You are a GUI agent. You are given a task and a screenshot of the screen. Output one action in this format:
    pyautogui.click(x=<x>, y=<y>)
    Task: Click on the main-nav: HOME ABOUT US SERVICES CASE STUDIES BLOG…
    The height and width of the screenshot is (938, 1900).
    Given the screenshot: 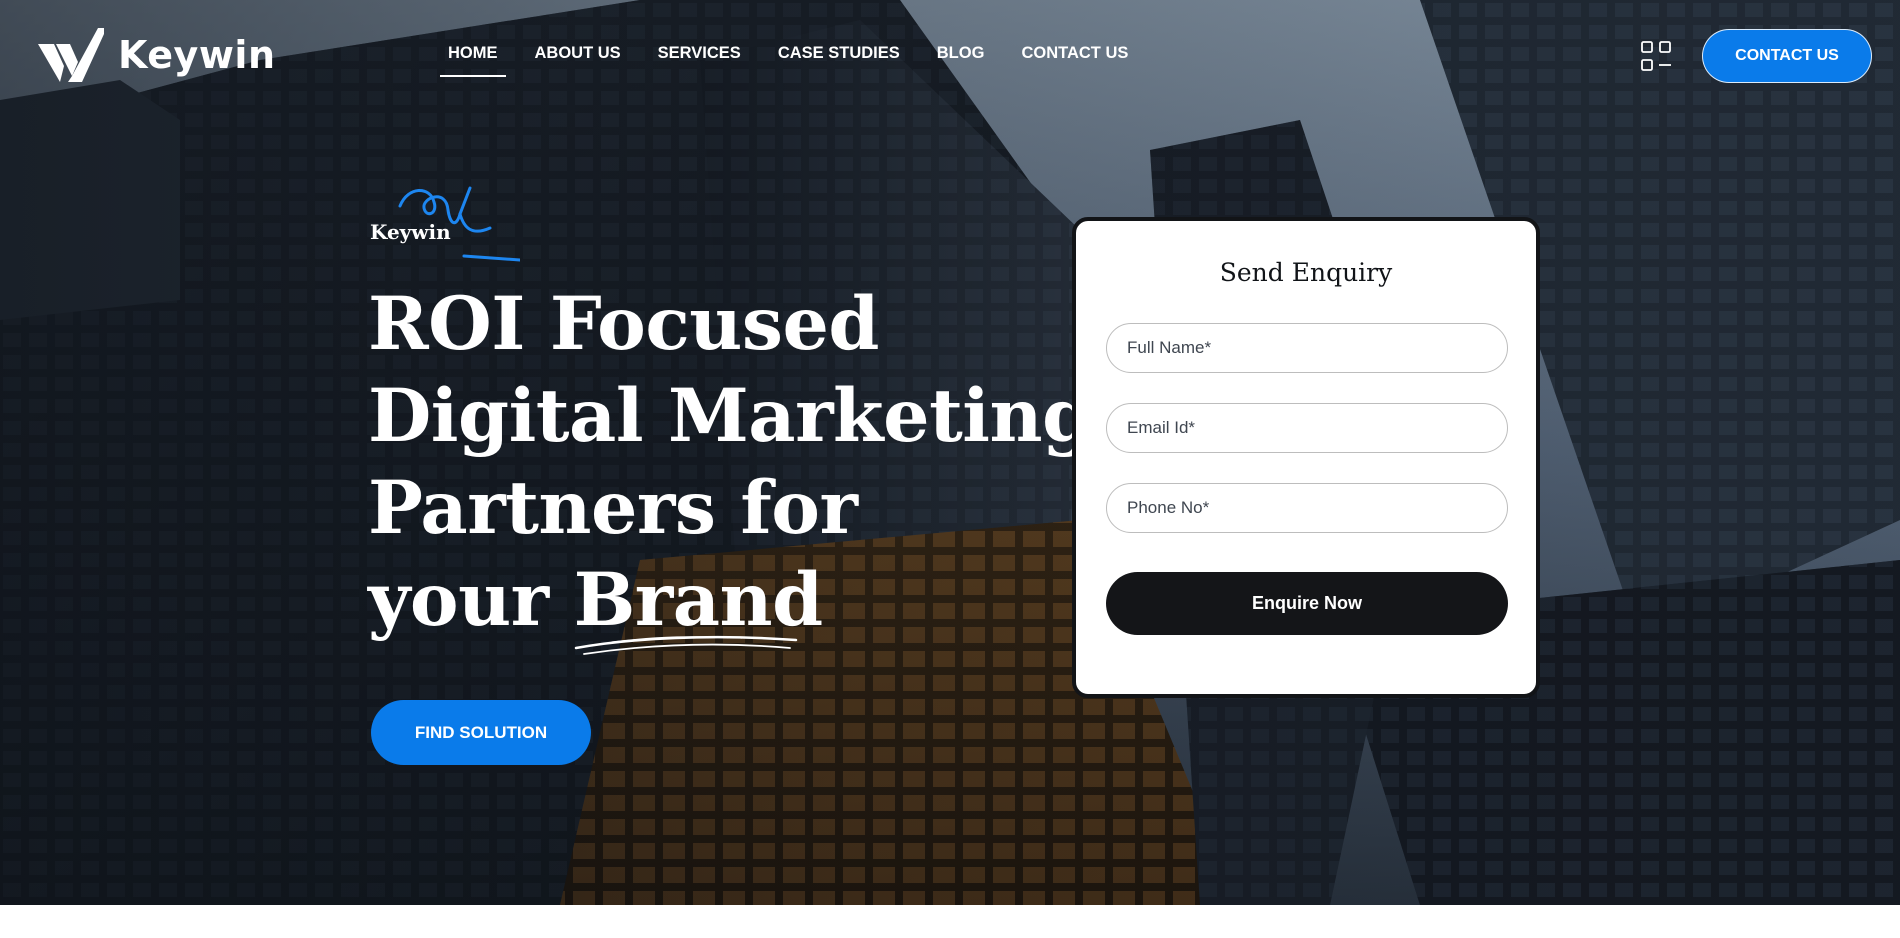 What is the action you would take?
    pyautogui.click(x=802, y=60)
    